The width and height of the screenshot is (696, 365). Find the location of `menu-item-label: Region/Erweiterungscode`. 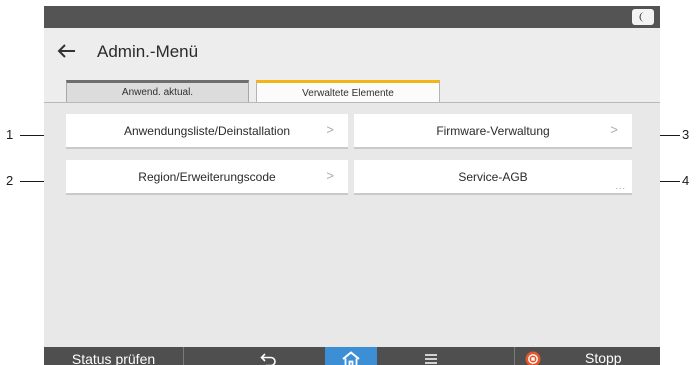

menu-item-label: Region/Erweiterungscode is located at coordinates (207, 176).